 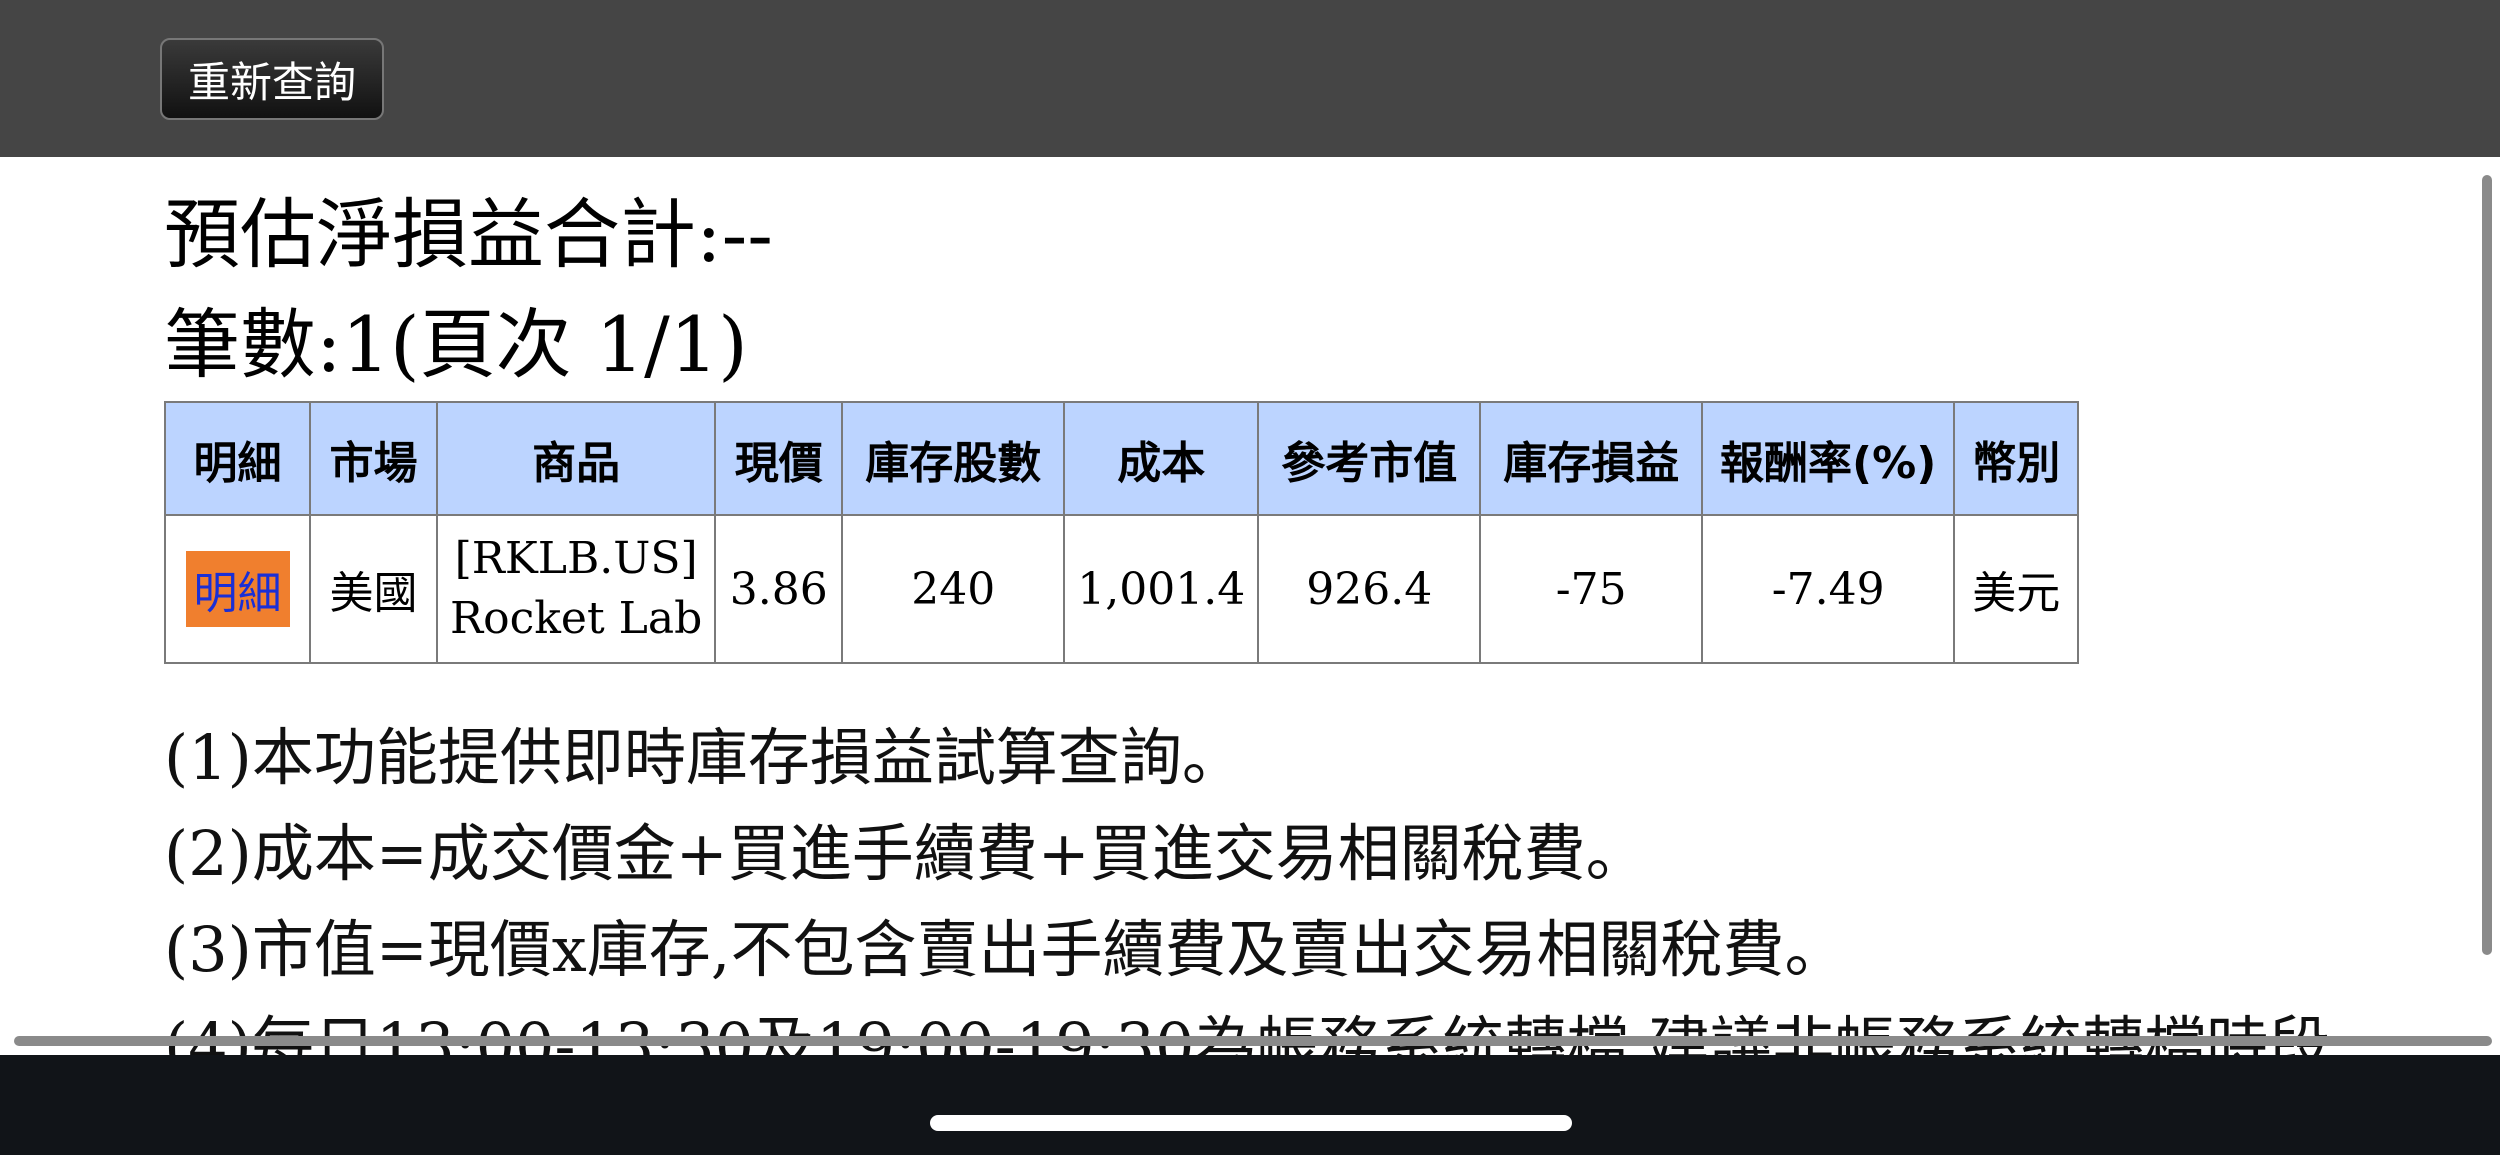 What do you see at coordinates (1253, 1041) in the screenshot?
I see `horizontal-scrollbar` at bounding box center [1253, 1041].